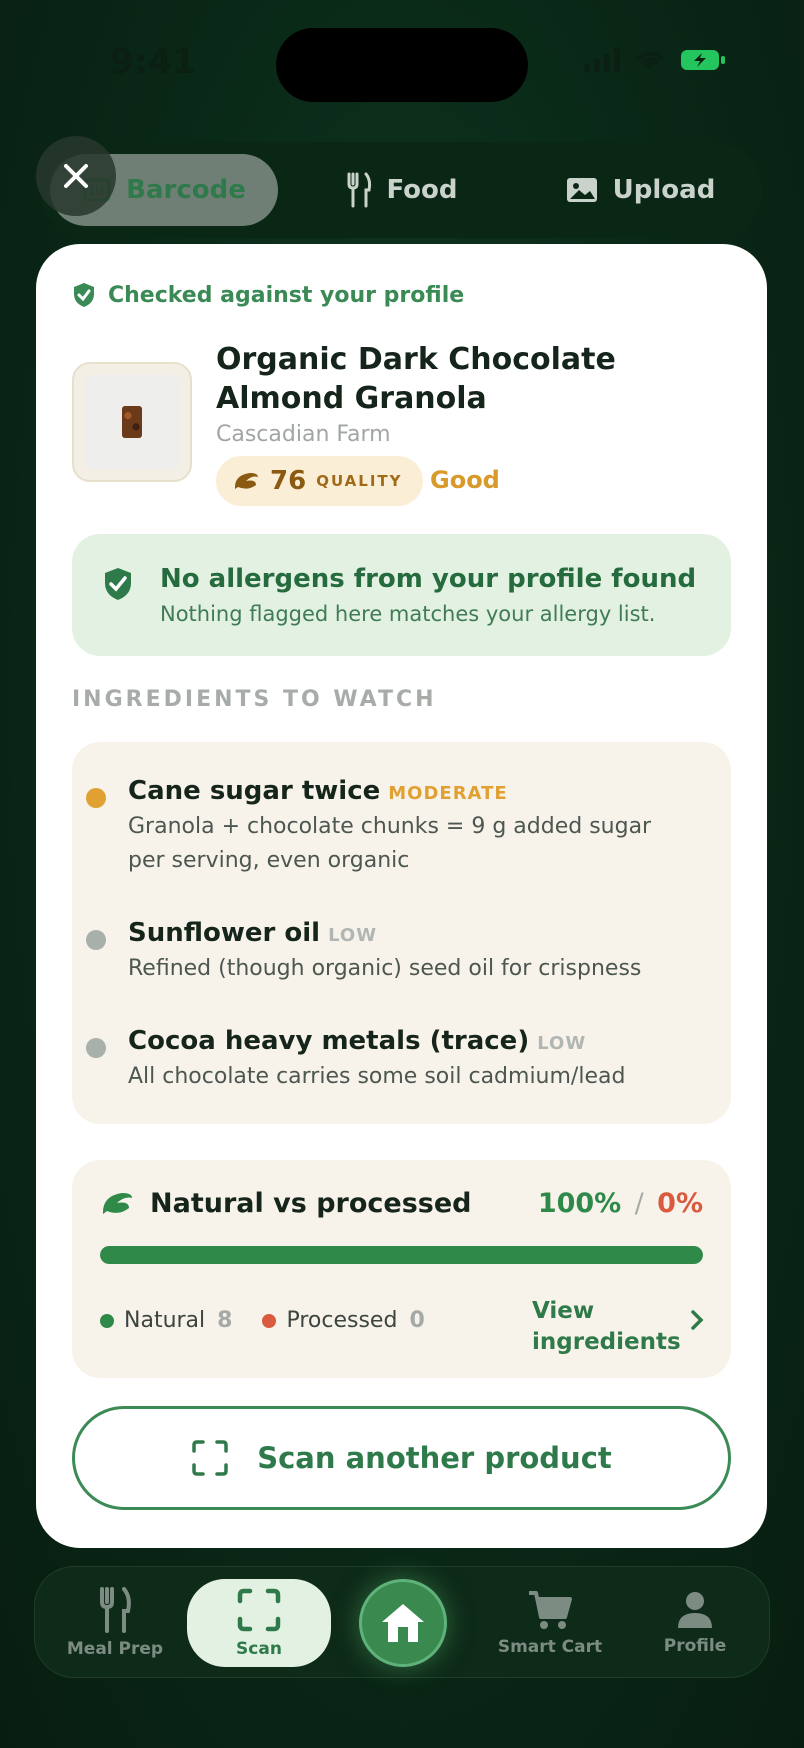 Image resolution: width=804 pixels, height=1748 pixels. What do you see at coordinates (153, 62) in the screenshot?
I see `status-time: 9:41` at bounding box center [153, 62].